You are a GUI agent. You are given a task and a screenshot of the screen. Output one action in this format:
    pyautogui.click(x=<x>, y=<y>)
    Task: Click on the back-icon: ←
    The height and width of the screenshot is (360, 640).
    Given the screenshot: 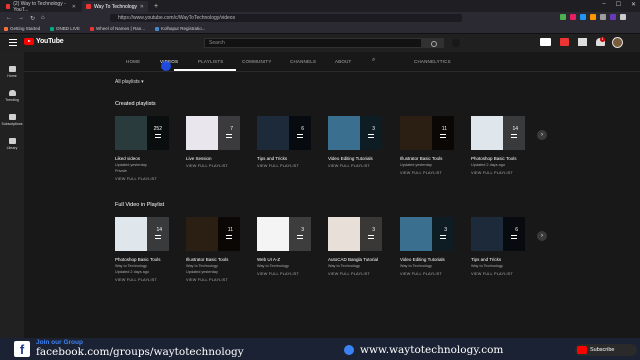 What is the action you would take?
    pyautogui.click(x=9, y=18)
    